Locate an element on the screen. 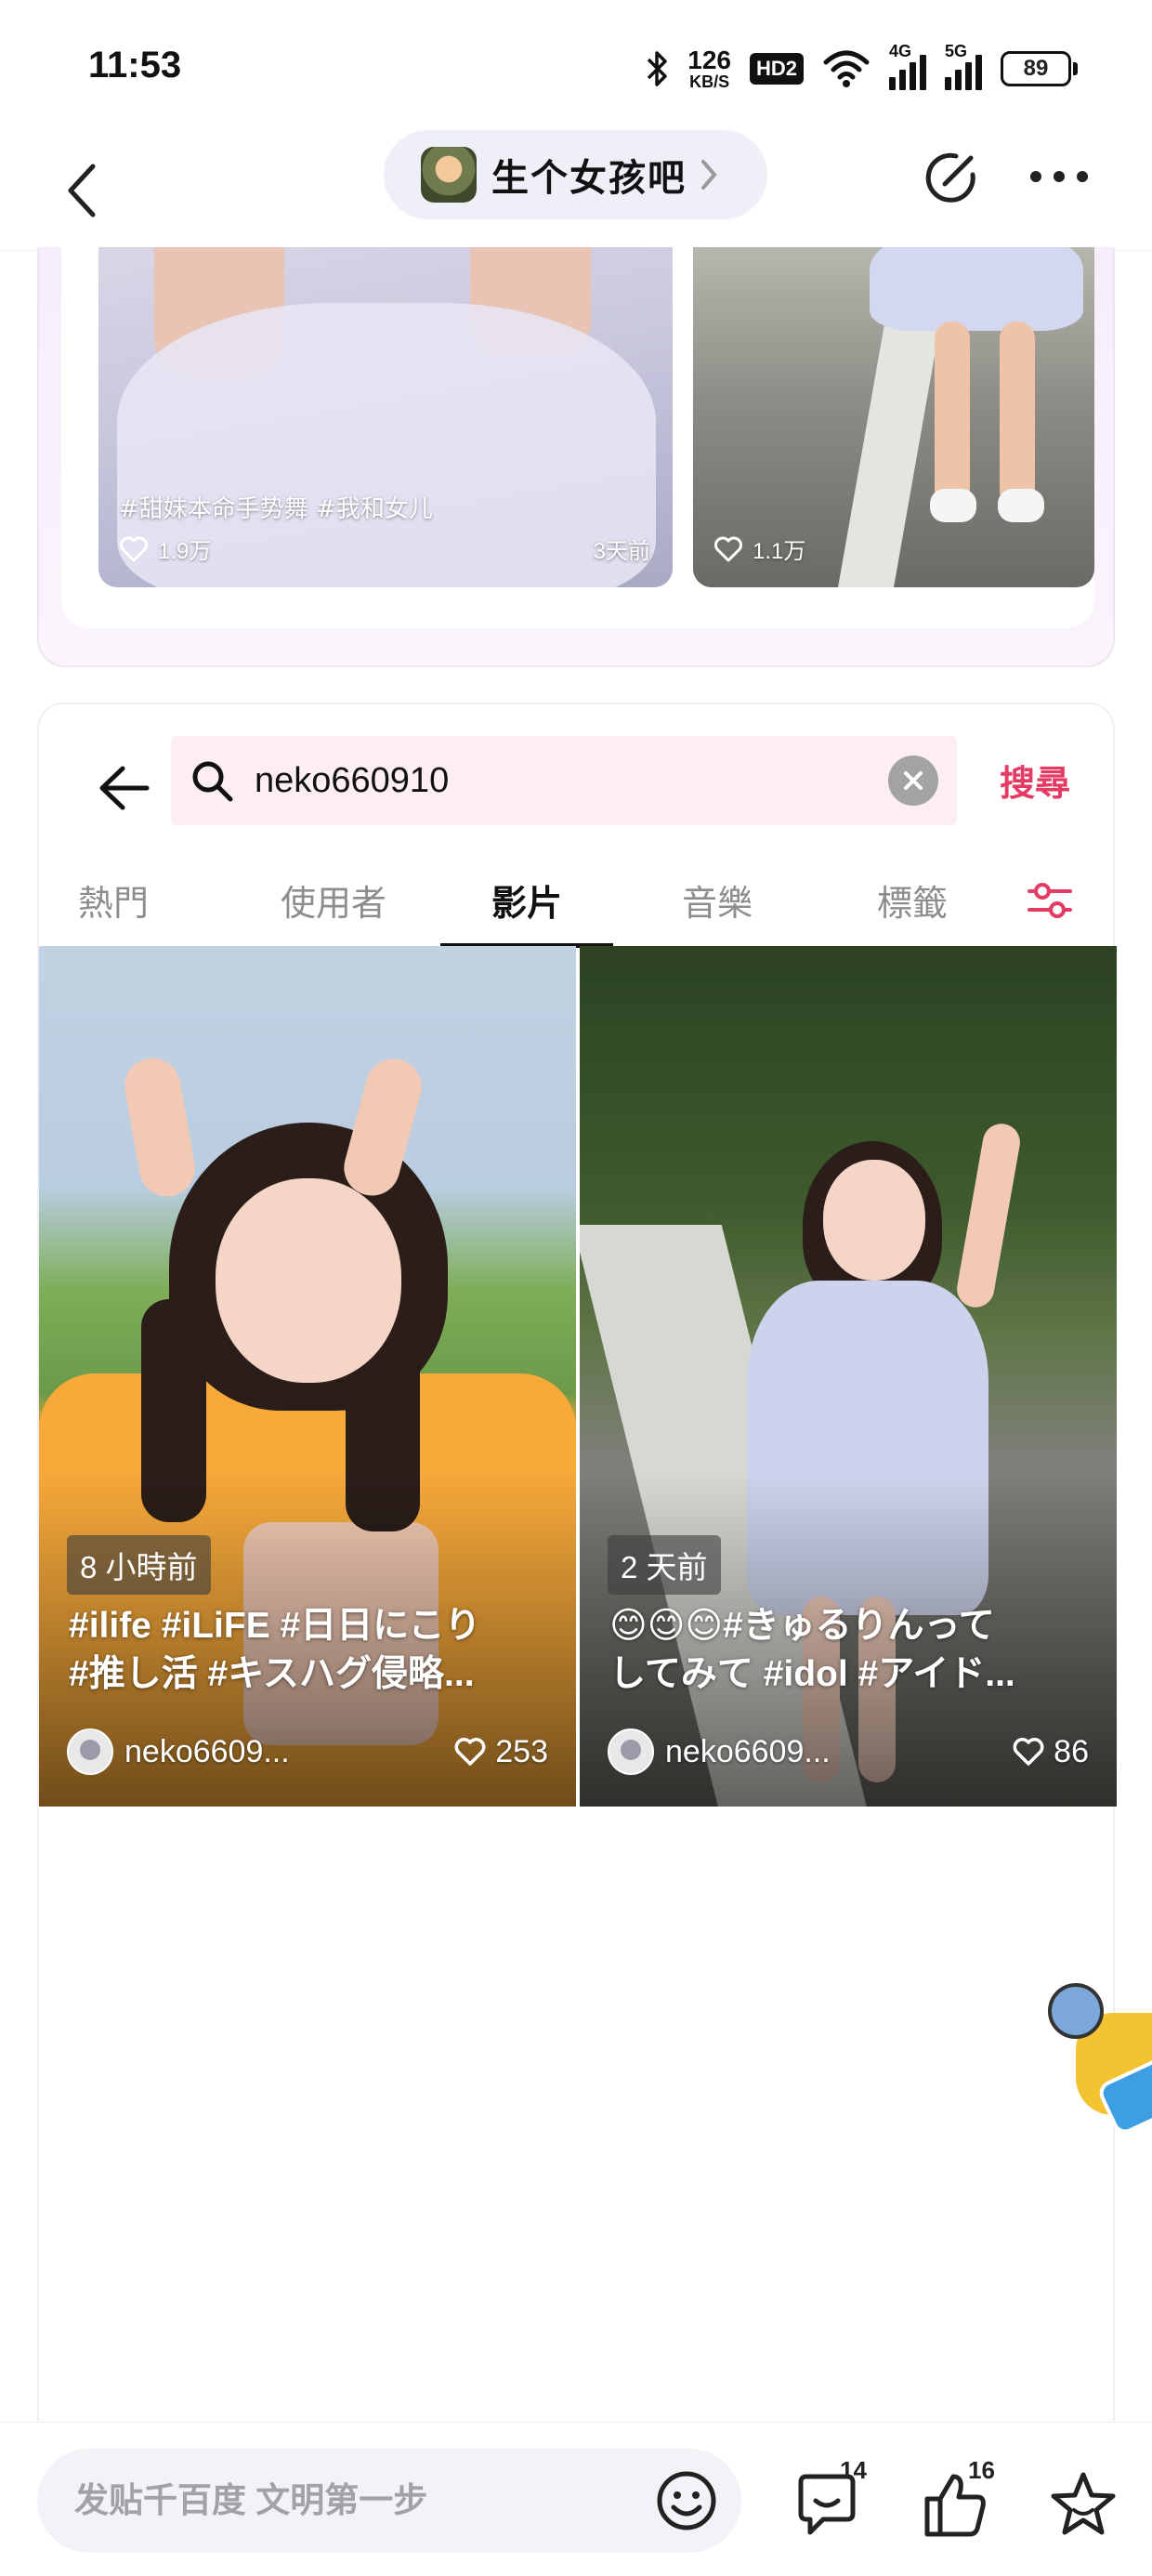  signal-5g-icon: 5G is located at coordinates (963, 66).